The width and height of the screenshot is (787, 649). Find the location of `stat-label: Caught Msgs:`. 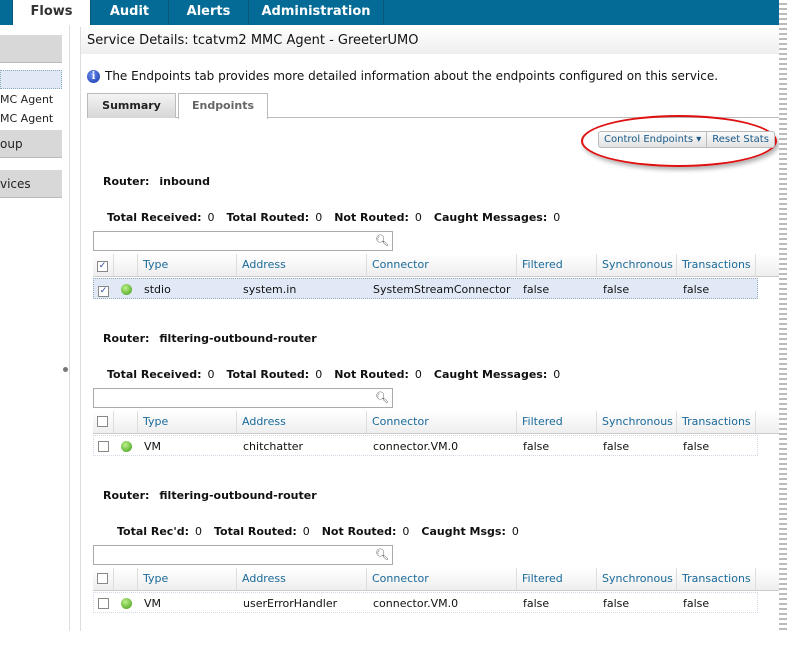

stat-label: Caught Msgs: is located at coordinates (463, 531).